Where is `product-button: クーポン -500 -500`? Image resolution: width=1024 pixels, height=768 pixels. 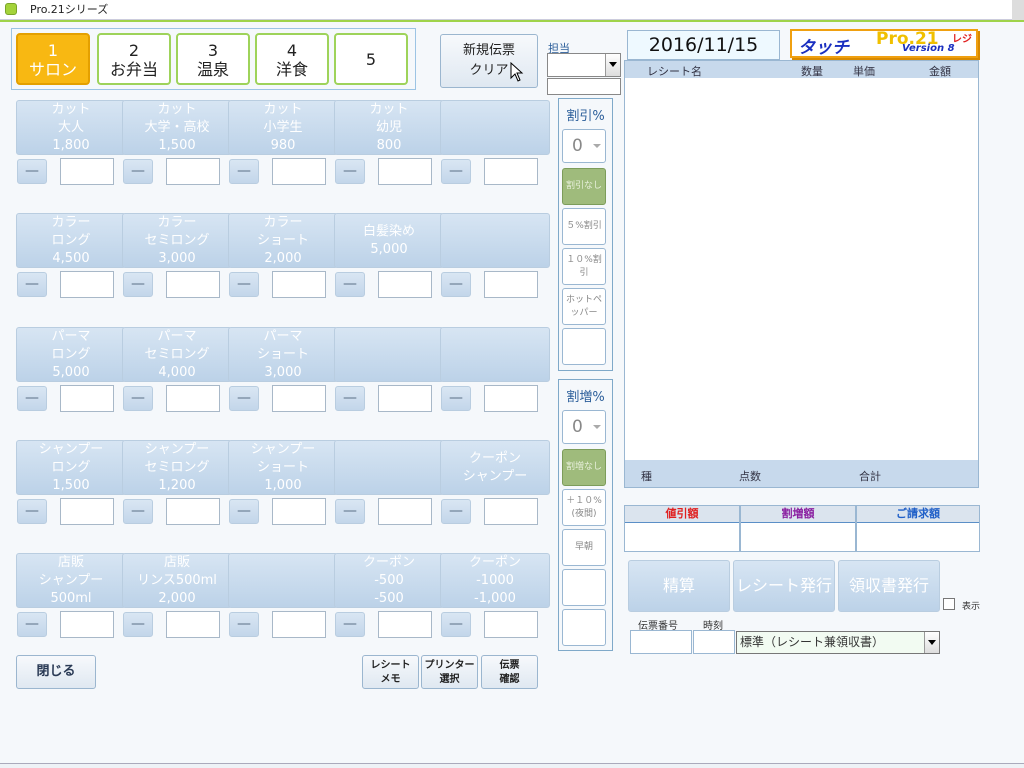
product-button: クーポン -500 -500 is located at coordinates (389, 580).